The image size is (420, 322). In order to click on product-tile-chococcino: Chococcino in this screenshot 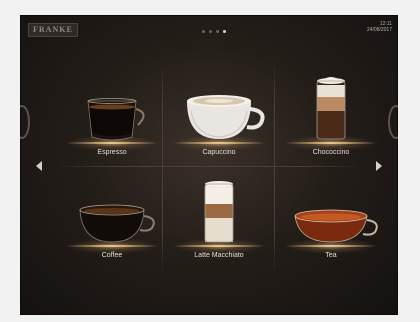, I will do `click(331, 117)`.